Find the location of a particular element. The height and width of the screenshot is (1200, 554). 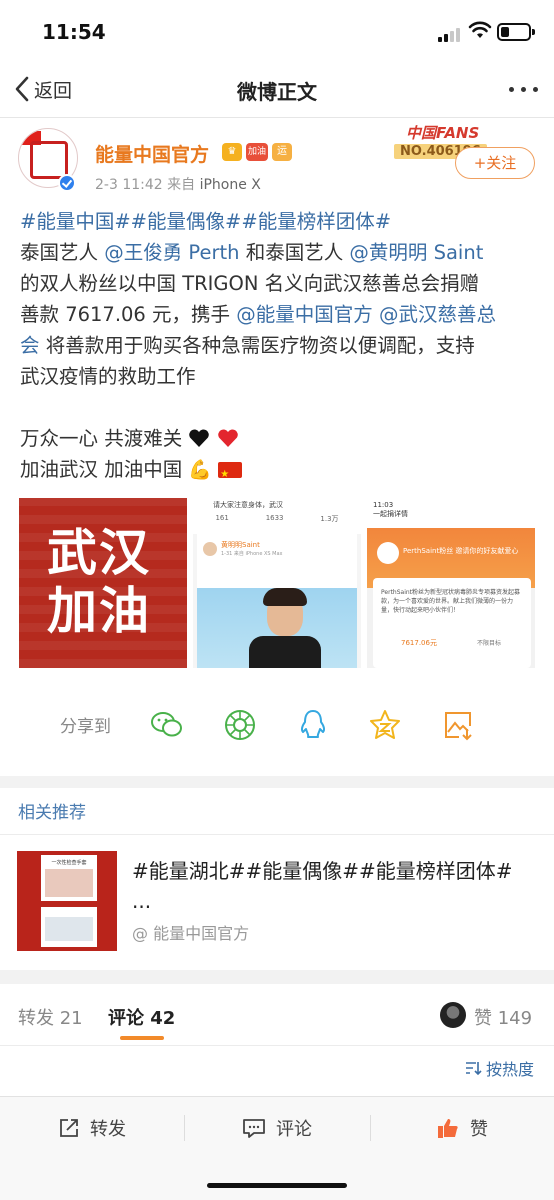

status-time: 11:54 is located at coordinates (74, 32).